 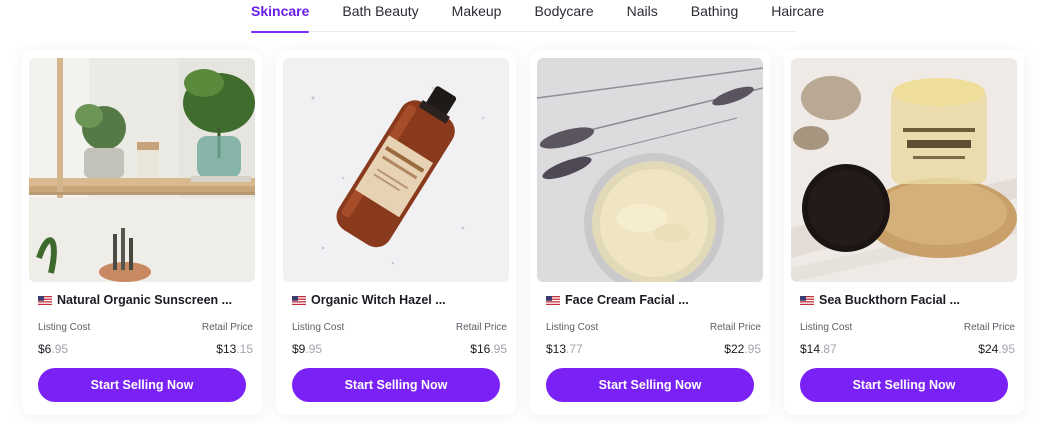 I want to click on retail-price-cents: .15, so click(x=244, y=349).